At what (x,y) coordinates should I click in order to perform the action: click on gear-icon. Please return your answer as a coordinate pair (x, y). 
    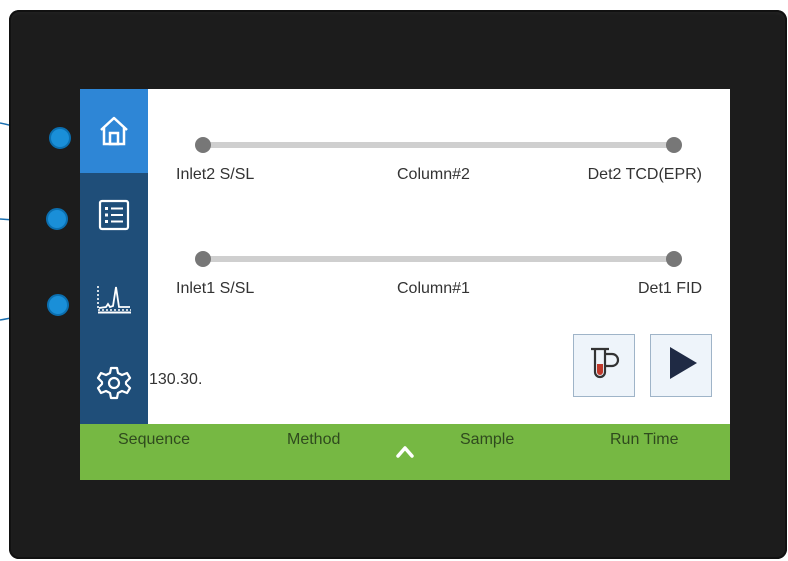
    Looking at the image, I should click on (114, 383).